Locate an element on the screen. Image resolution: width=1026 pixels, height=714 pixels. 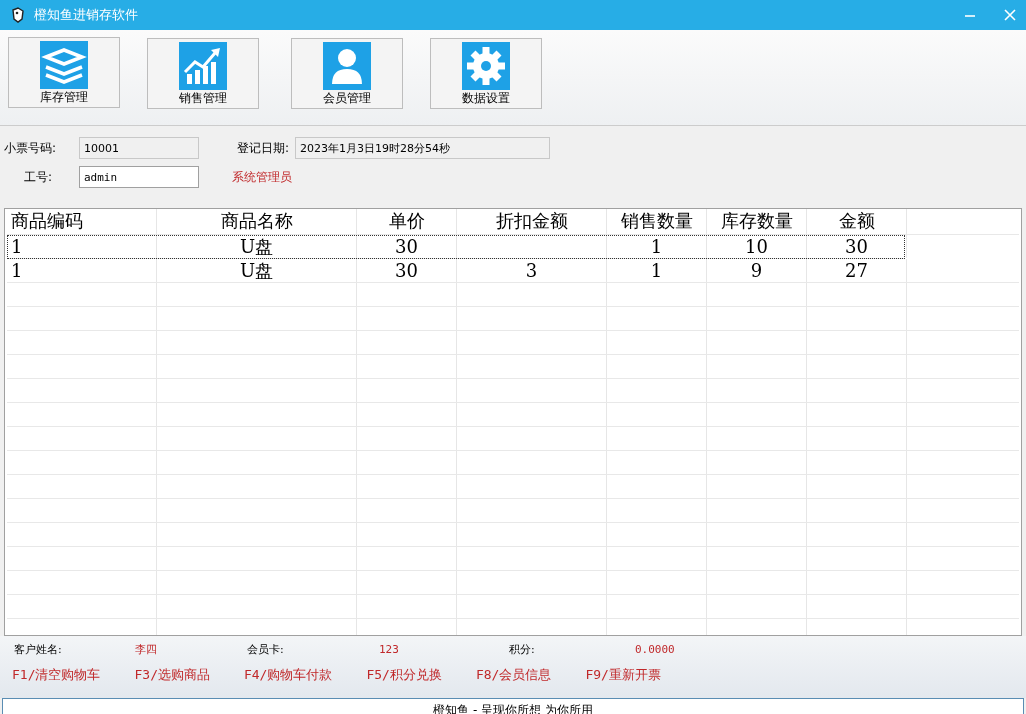
field-label: 会员卡: is located at coordinates (266, 649).